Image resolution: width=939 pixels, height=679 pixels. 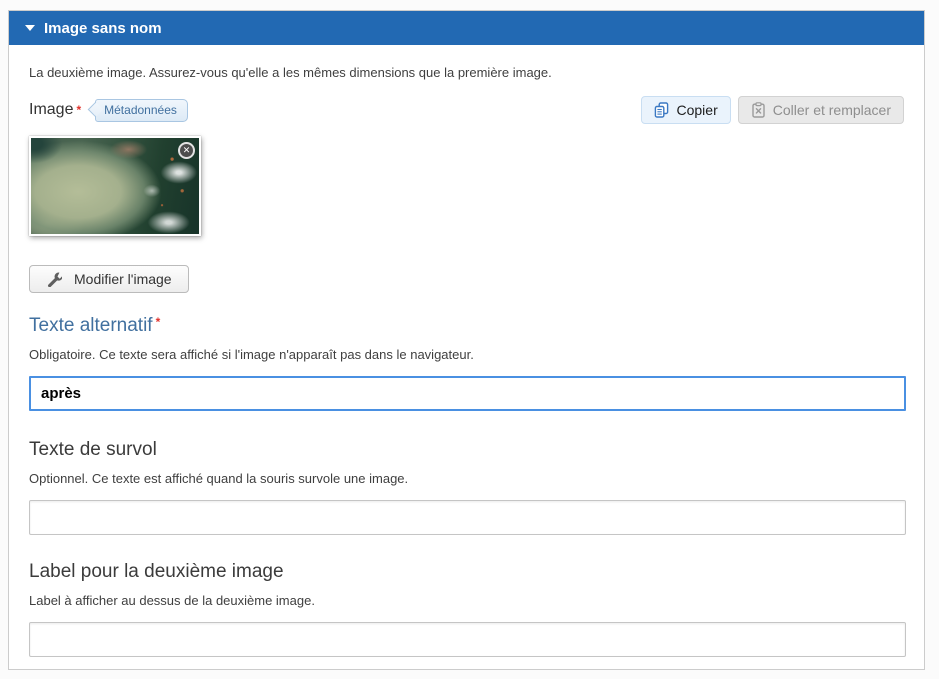 I want to click on edit-image-button: Modifier l'image, so click(x=109, y=279).